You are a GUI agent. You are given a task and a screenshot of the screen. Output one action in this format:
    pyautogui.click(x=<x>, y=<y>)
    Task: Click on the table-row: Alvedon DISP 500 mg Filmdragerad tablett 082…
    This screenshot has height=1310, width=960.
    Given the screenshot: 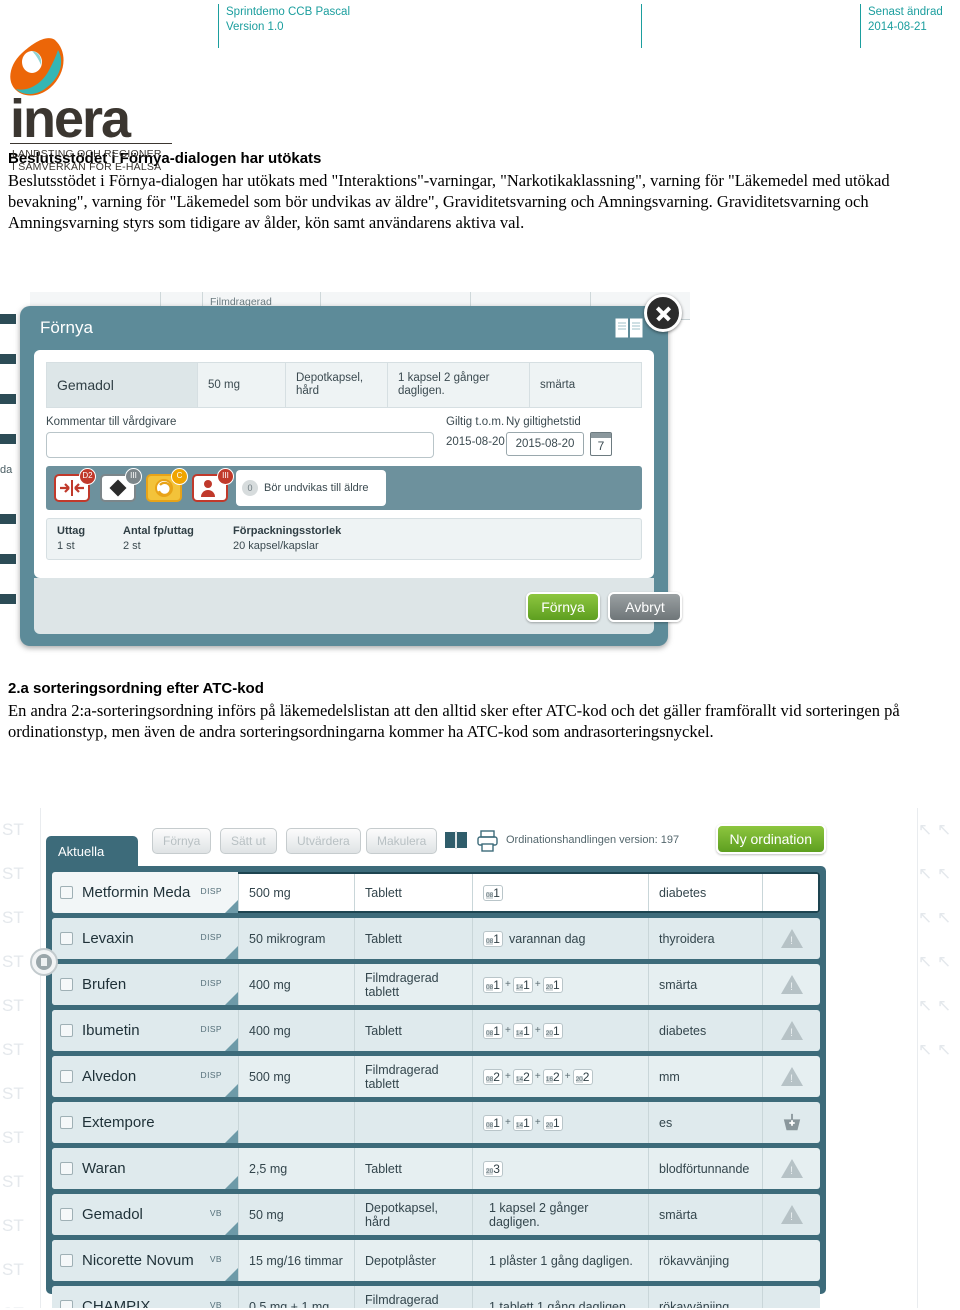 What is the action you would take?
    pyautogui.click(x=436, y=1076)
    